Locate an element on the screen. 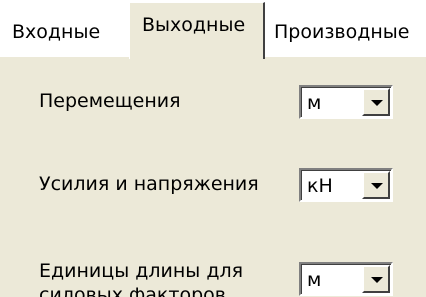 Image resolution: width=426 pixels, height=297 pixels. displacements-dropdown-button is located at coordinates (376, 102).